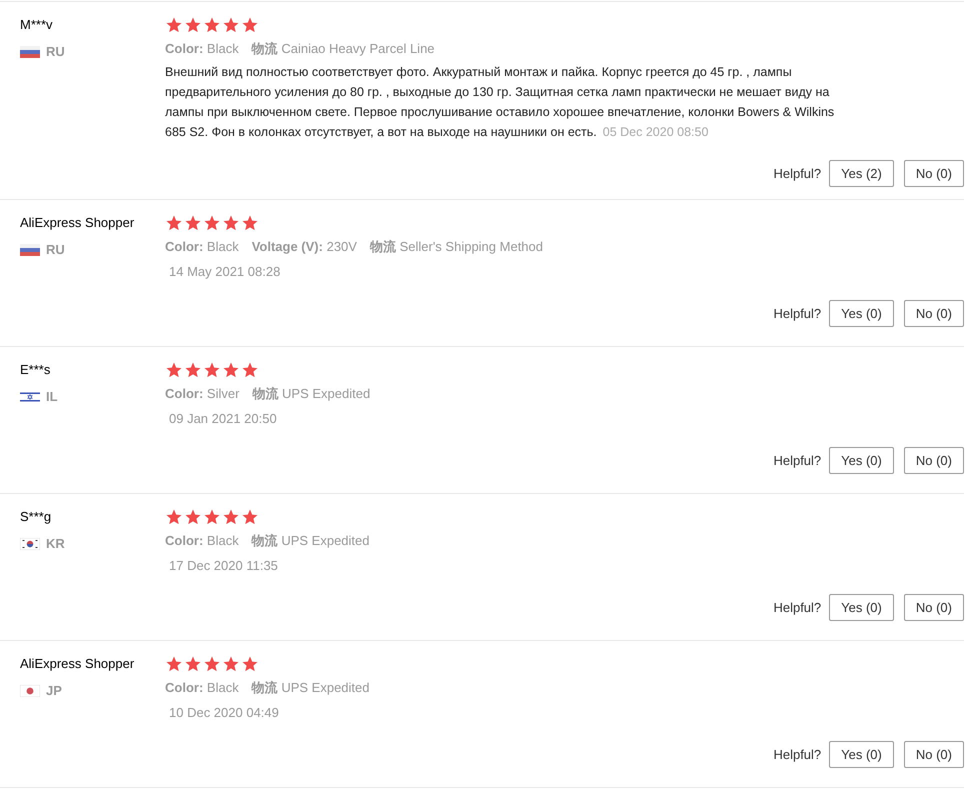 The image size is (974, 795). Describe the element at coordinates (343, 49) in the screenshot. I see `product-attribute: 物流 Cainiao Heavy Parcel Line` at that location.